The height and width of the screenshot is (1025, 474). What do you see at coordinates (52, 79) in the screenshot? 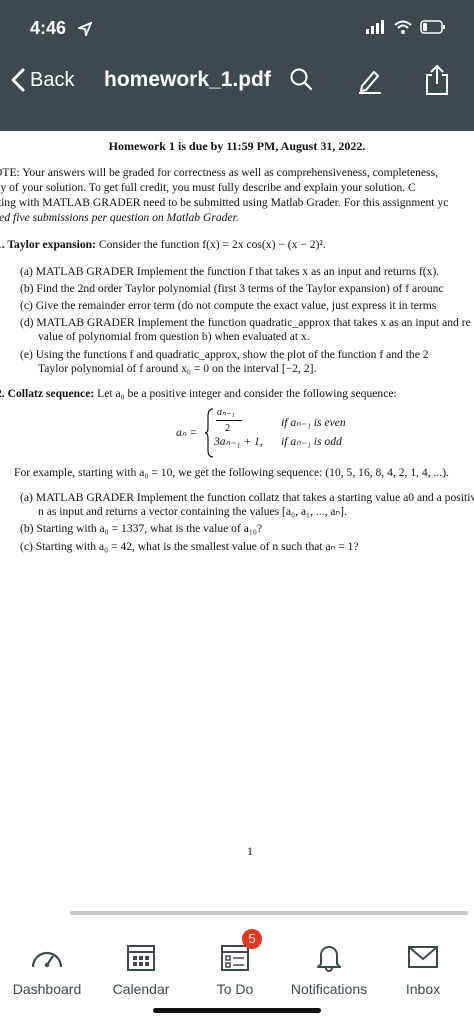
I see `back-label: Back` at bounding box center [52, 79].